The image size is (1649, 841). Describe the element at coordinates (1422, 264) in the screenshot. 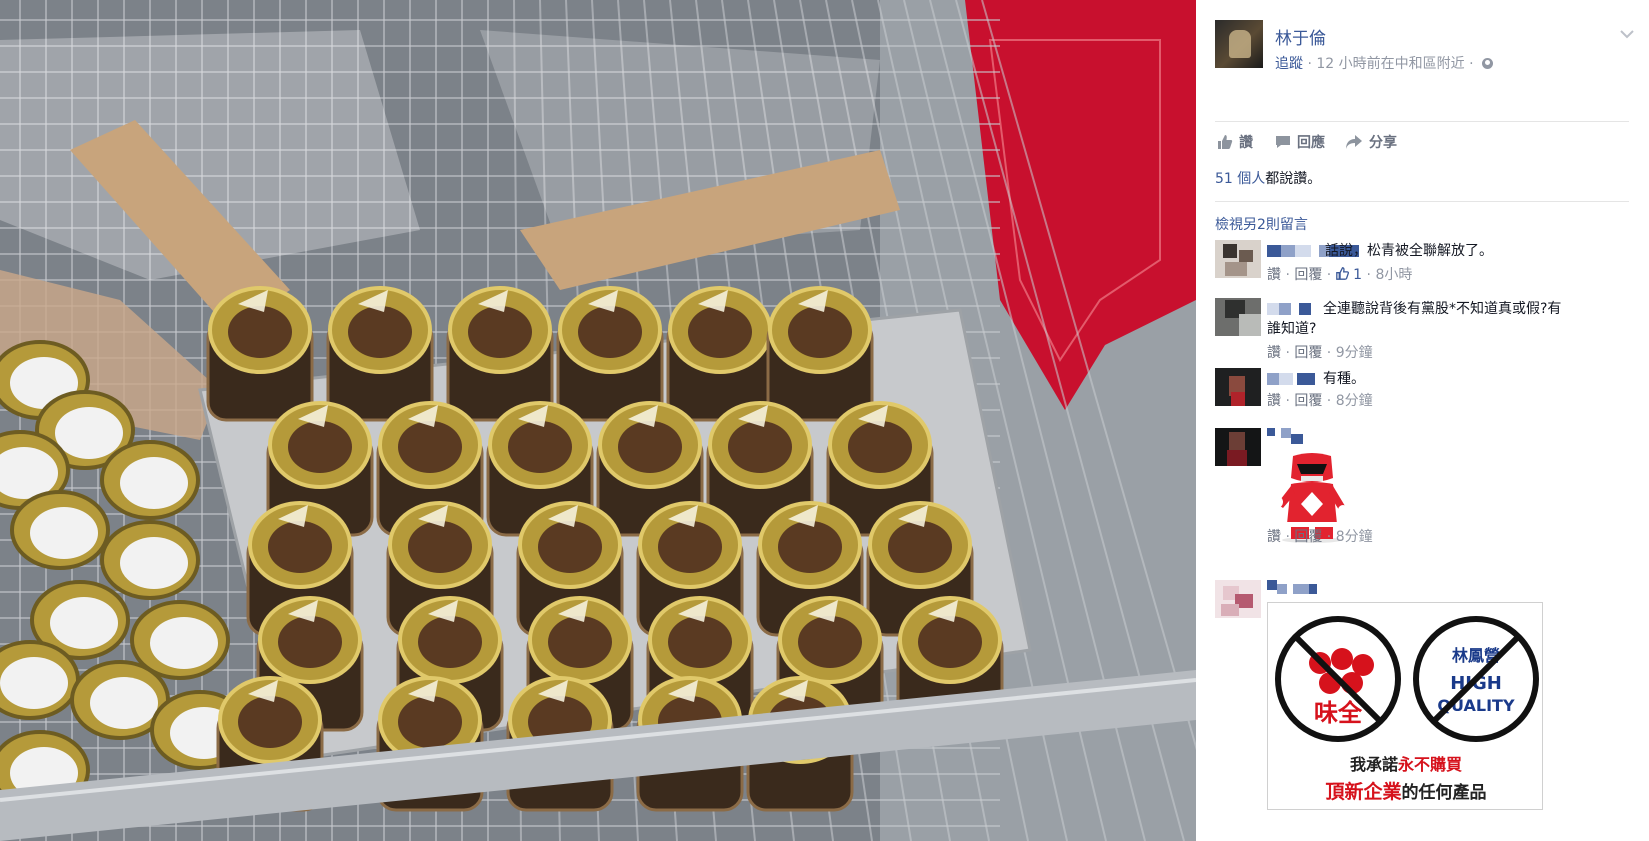

I see `comment-item: 話說，松青被全聯解放了。 讚 · 回覆 · 1 · 8小時` at that location.